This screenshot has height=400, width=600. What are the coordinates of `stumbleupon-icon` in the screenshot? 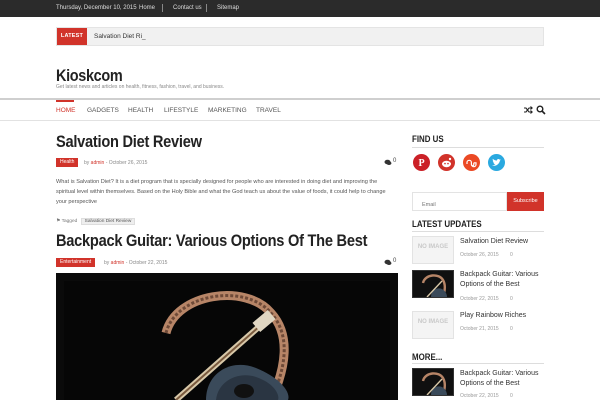 It's located at (471, 162).